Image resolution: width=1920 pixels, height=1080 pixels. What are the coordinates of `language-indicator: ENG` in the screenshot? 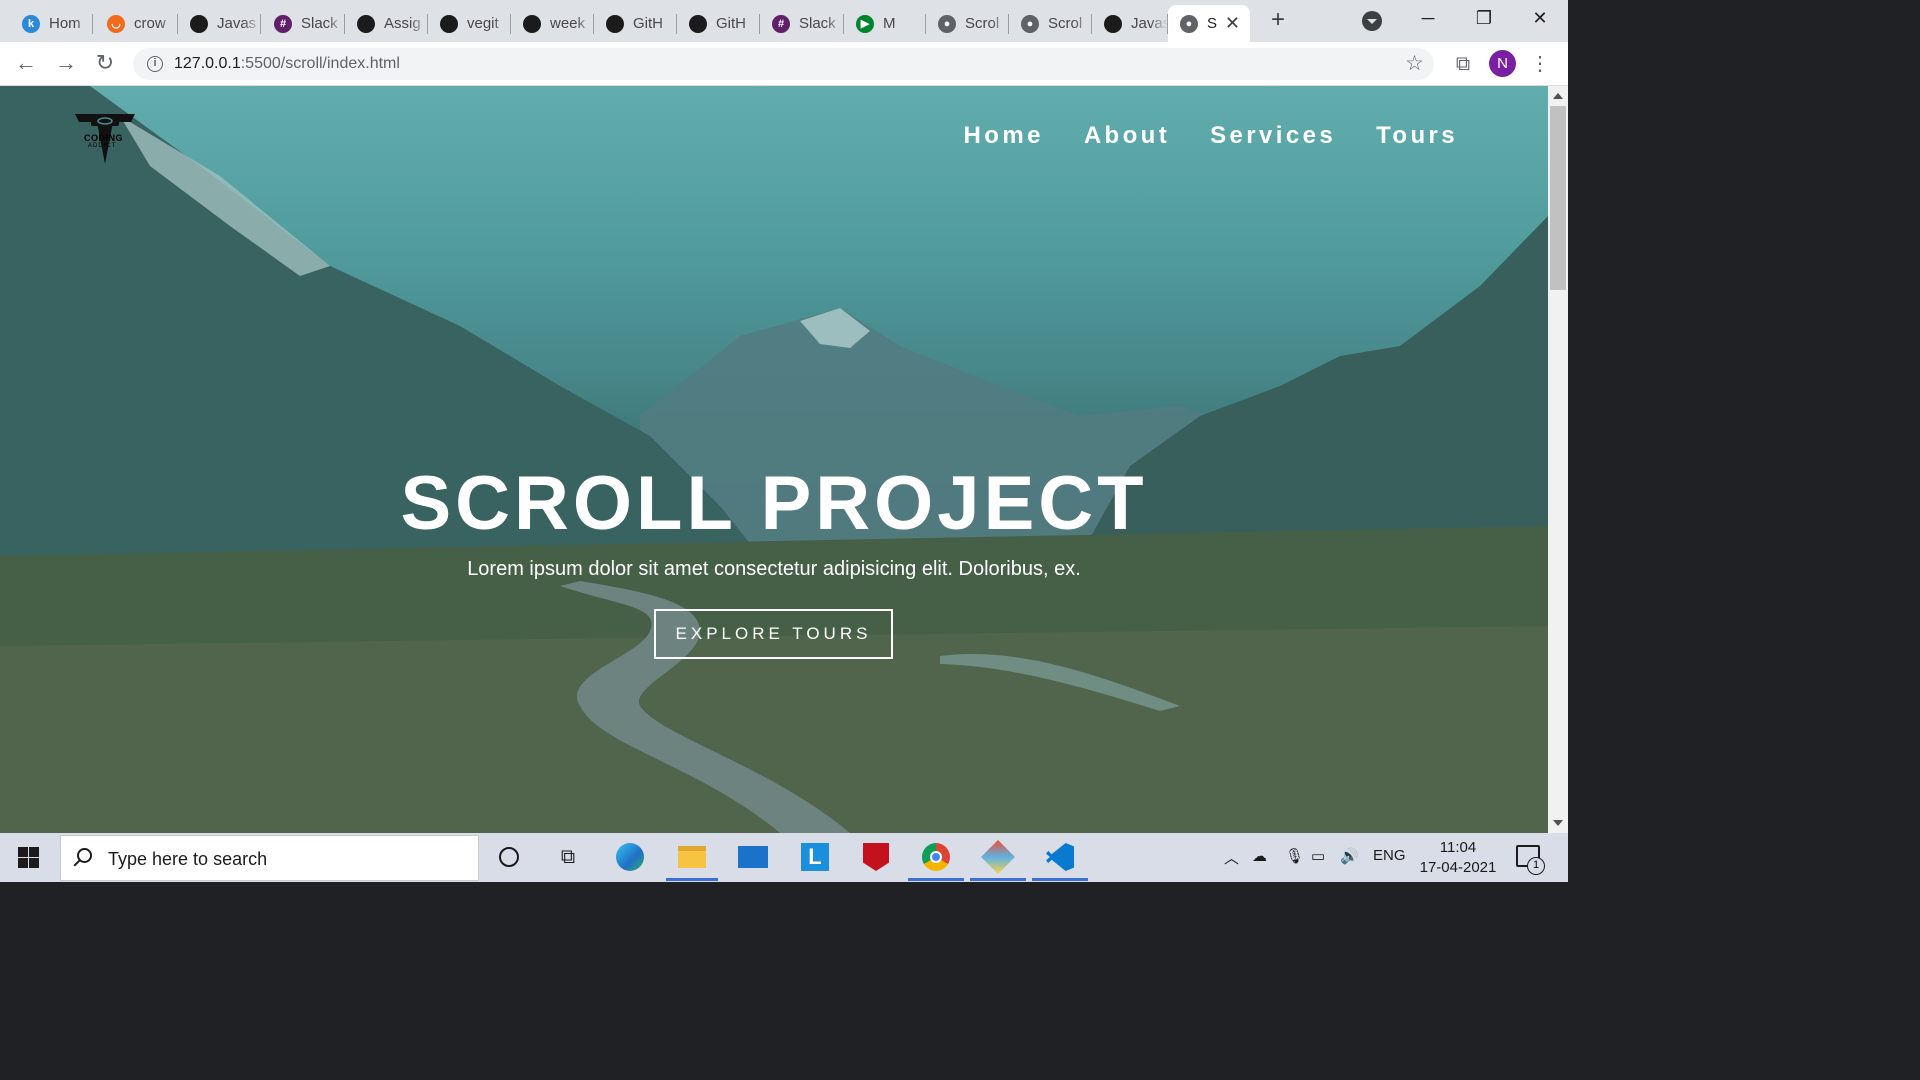 It's located at (1389, 855).